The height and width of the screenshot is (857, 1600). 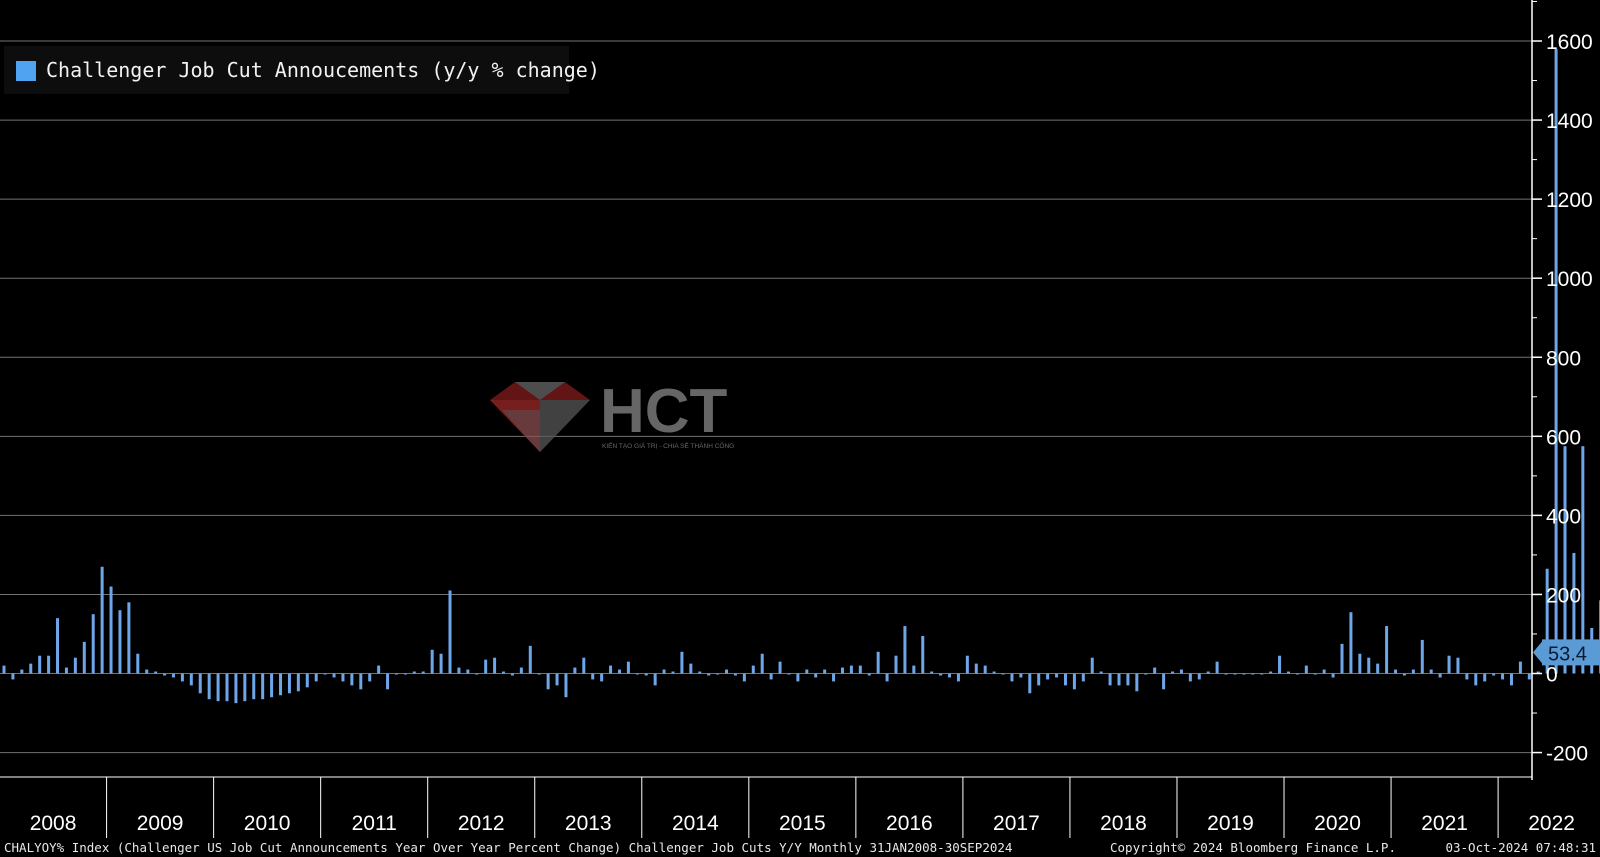 What do you see at coordinates (1230, 823) in the screenshot?
I see `x-tick-label: 2019` at bounding box center [1230, 823].